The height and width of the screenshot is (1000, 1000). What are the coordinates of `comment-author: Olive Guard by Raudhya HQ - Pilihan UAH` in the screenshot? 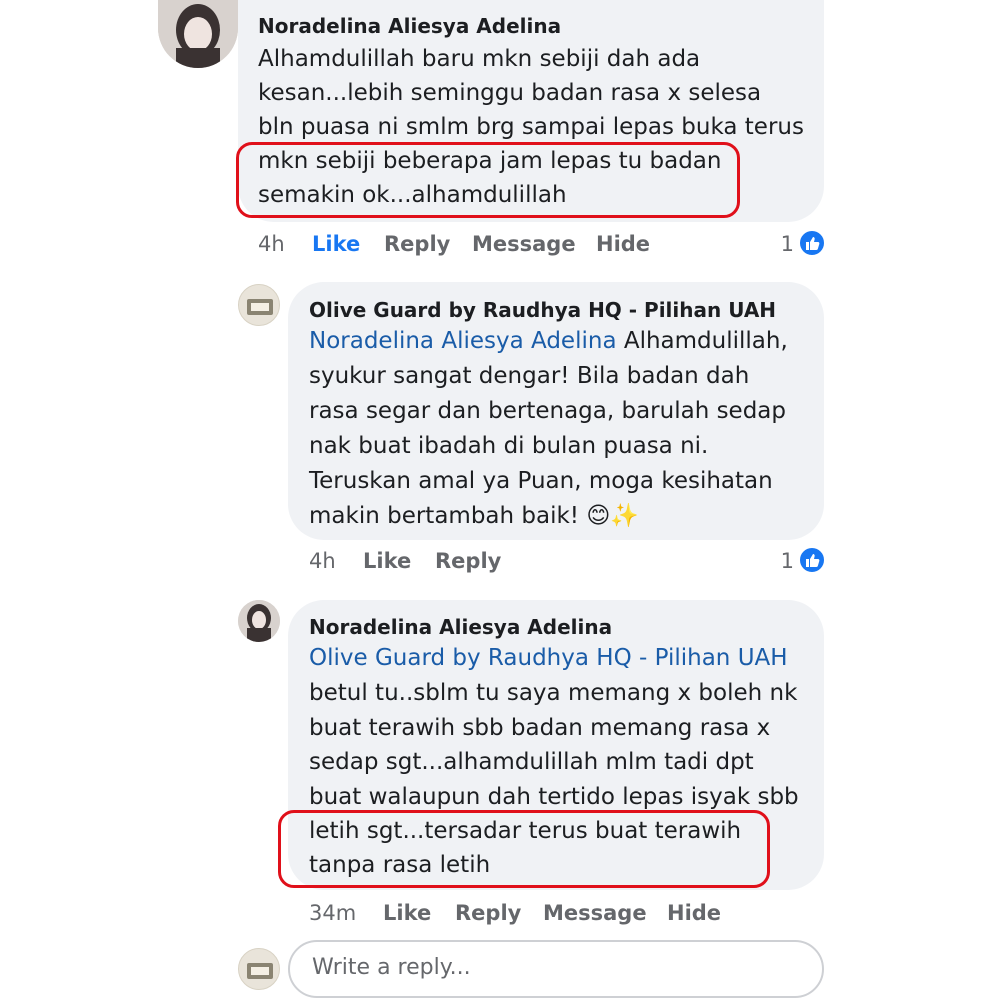 It's located at (542, 310).